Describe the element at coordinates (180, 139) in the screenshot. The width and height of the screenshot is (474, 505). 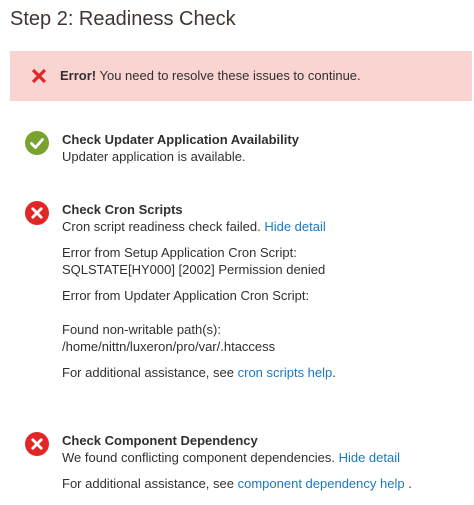
I see `check-title: Check Updater Application Availability` at that location.